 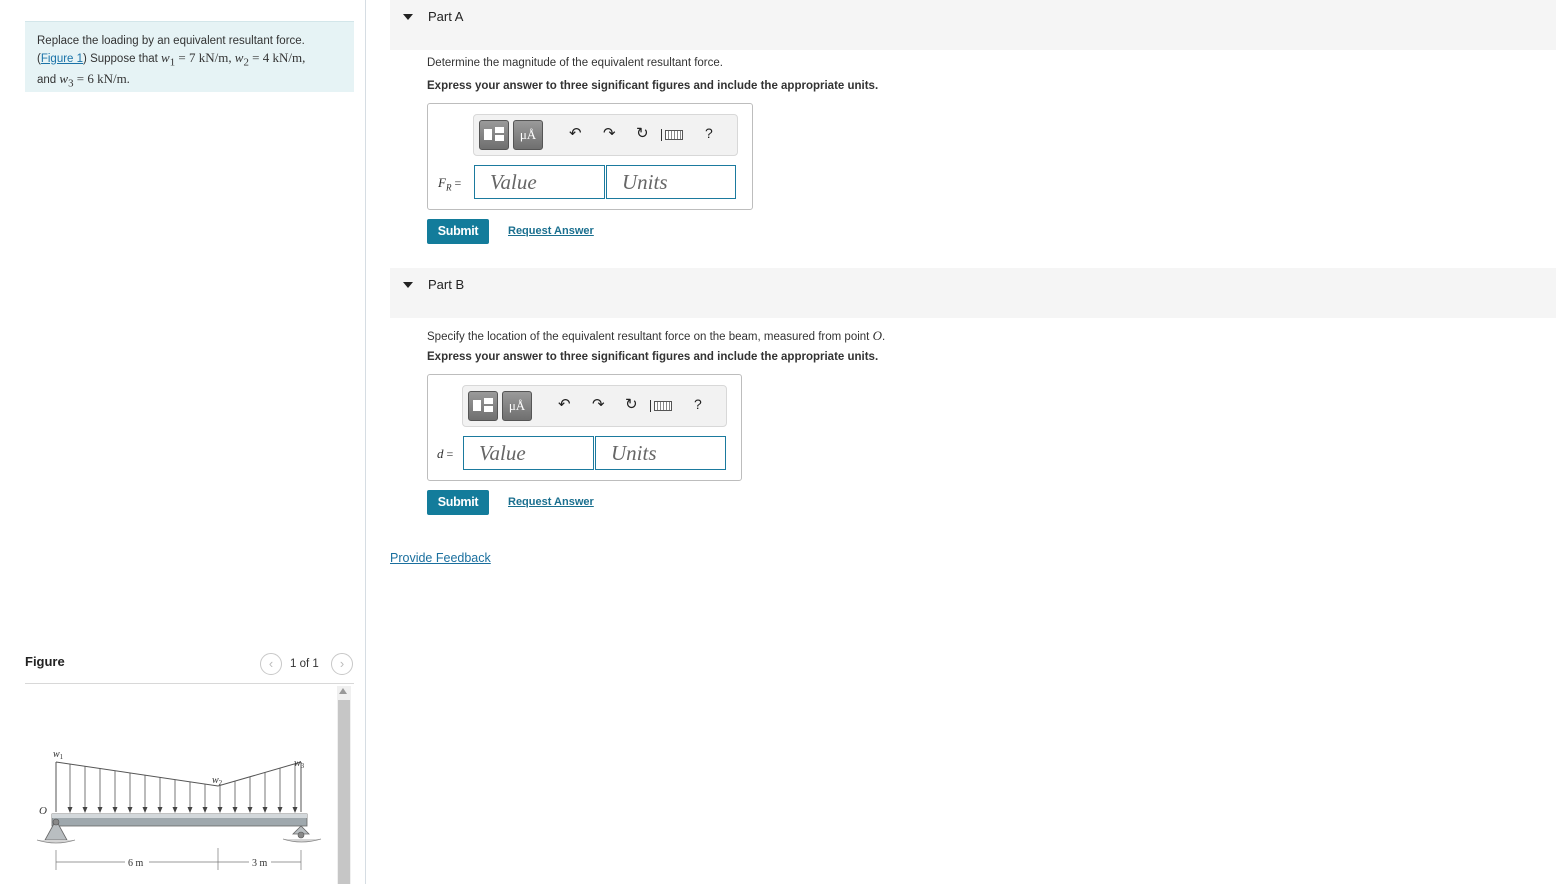 I want to click on part-a-units-input, so click(x=671, y=182).